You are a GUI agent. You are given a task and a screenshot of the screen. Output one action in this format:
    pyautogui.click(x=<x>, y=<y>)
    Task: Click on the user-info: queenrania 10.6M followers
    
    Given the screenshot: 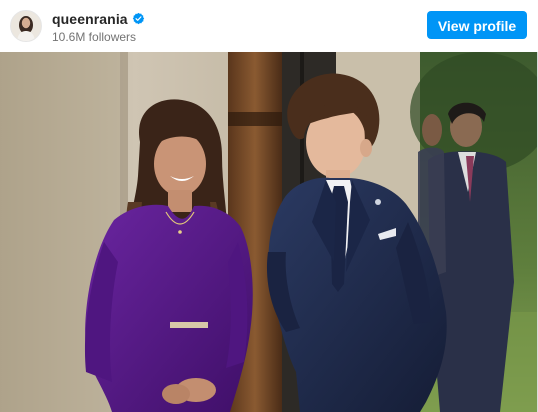 What is the action you would take?
    pyautogui.click(x=98, y=27)
    